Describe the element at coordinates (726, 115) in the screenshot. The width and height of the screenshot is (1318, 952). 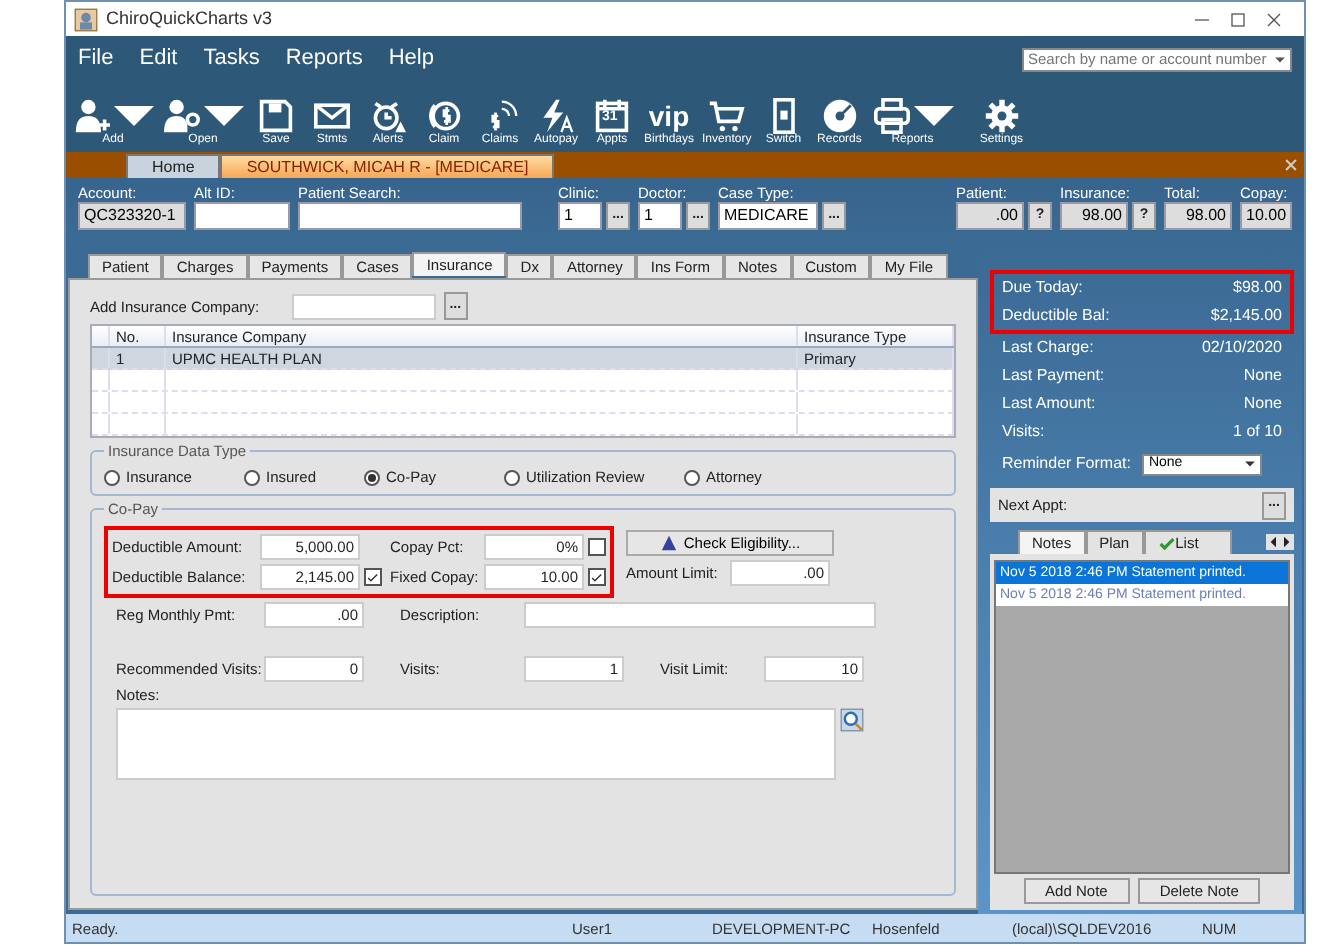
I see `cart-icon` at that location.